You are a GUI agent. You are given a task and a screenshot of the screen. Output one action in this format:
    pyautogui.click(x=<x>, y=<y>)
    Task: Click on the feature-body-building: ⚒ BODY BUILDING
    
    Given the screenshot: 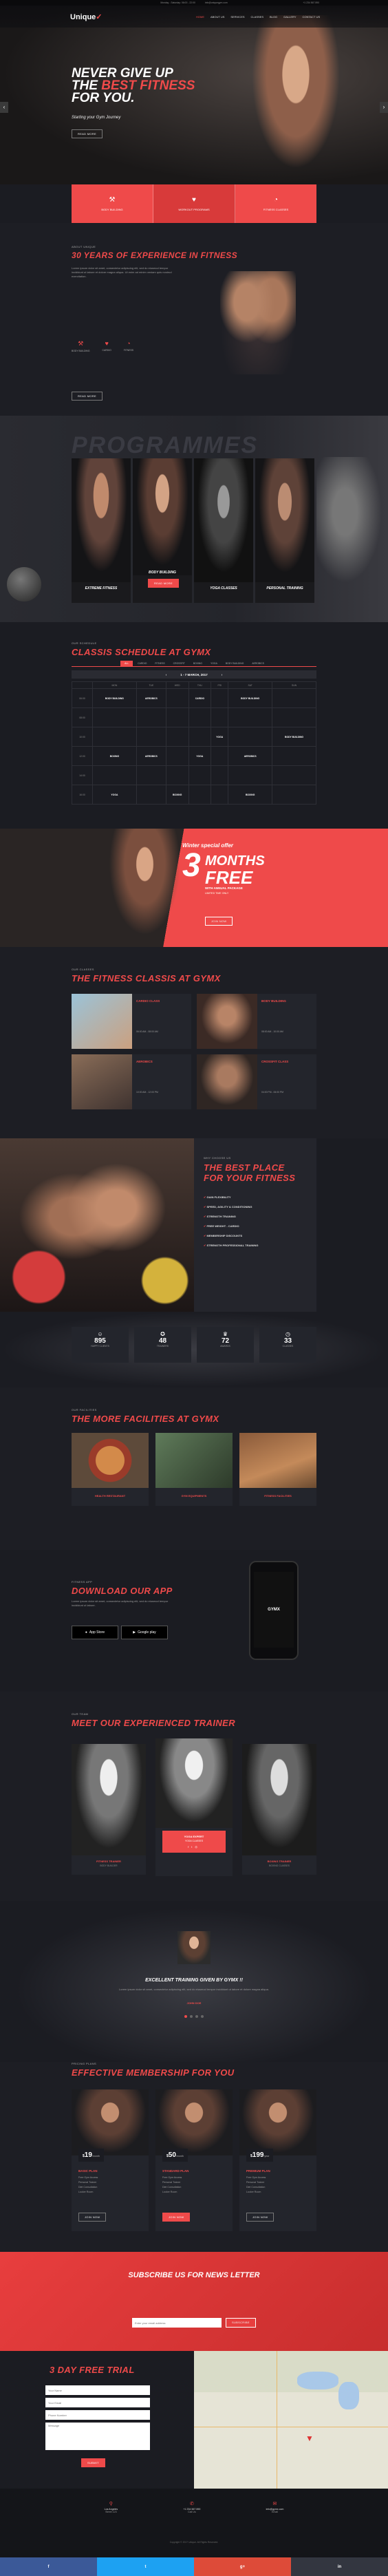 What is the action you would take?
    pyautogui.click(x=112, y=203)
    